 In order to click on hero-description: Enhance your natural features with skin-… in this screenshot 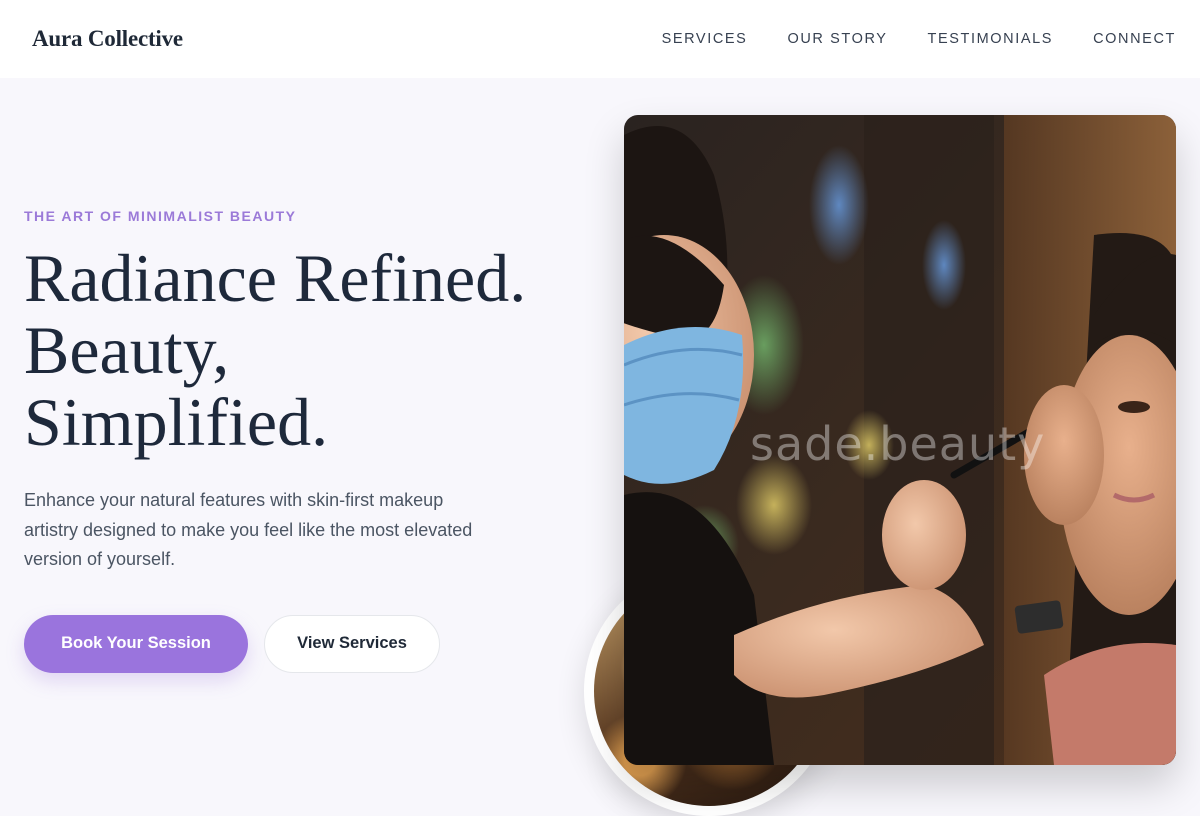, I will do `click(248, 529)`.